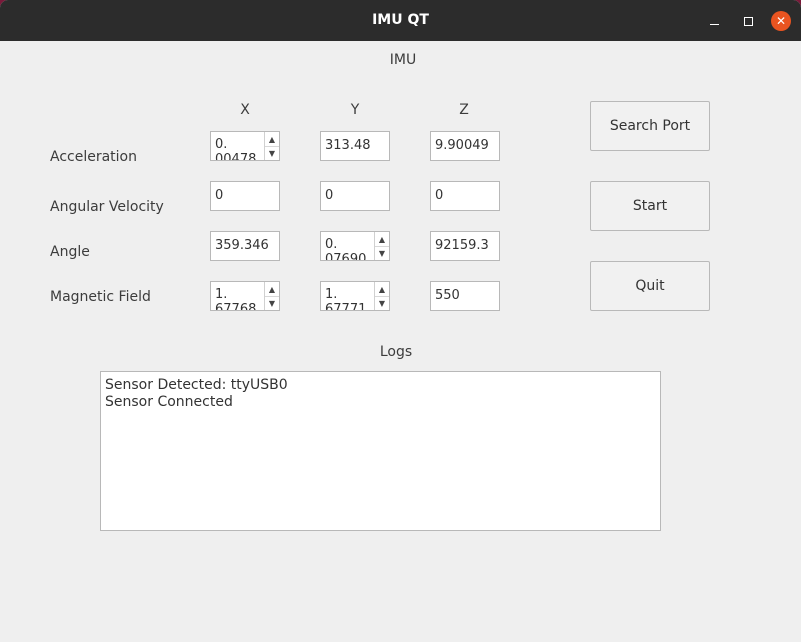  I want to click on close-button: ✕, so click(781, 21).